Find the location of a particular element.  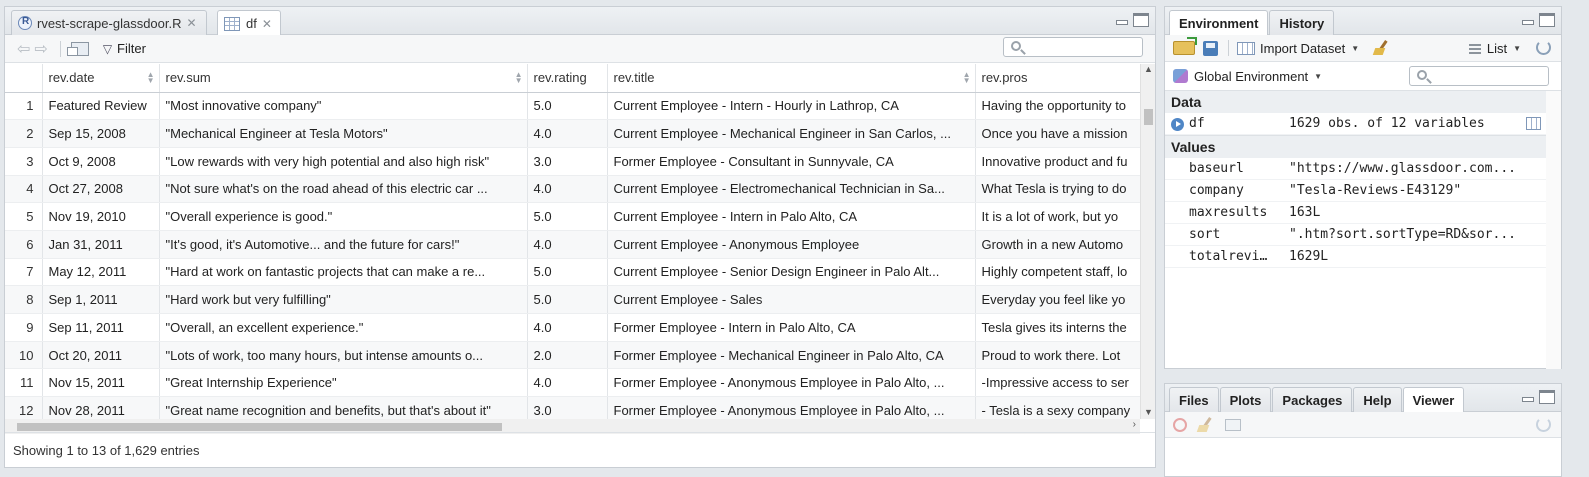

vertical-splitter is located at coordinates (1160, 241).